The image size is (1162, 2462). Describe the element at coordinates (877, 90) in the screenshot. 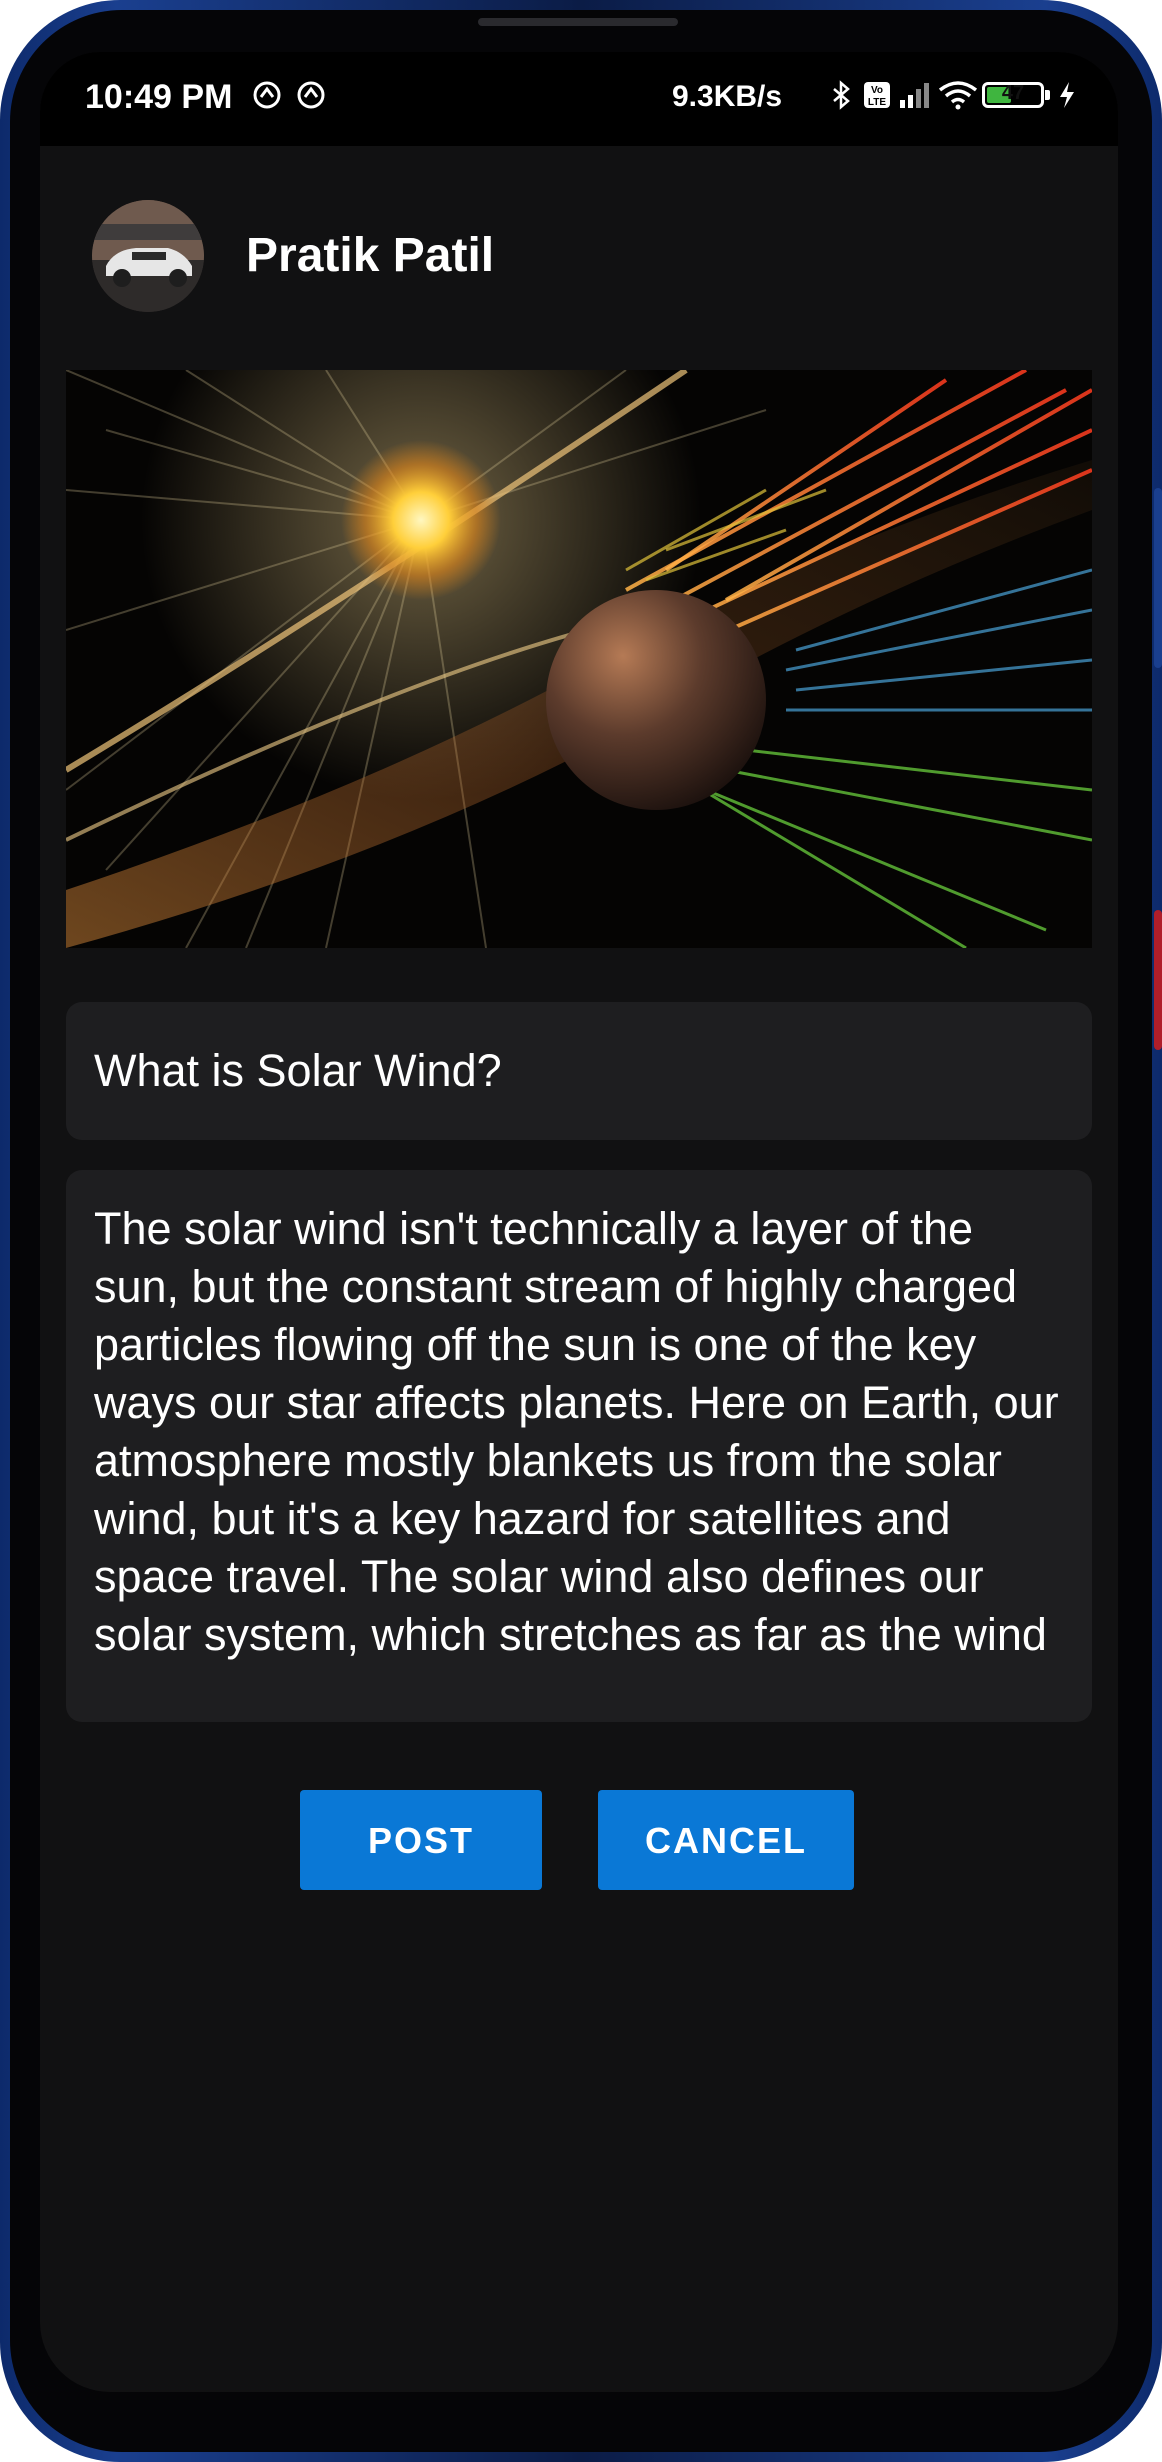

I see `svg-text: Vo` at that location.